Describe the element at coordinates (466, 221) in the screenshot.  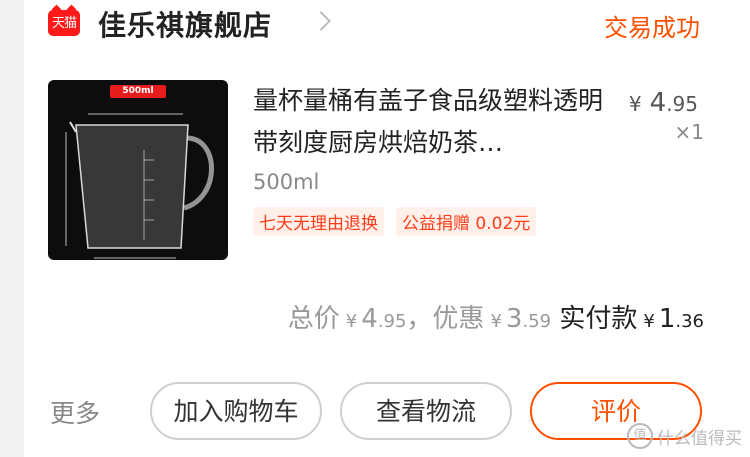
I see `tag-charity: 公益捐赠 0.02元` at that location.